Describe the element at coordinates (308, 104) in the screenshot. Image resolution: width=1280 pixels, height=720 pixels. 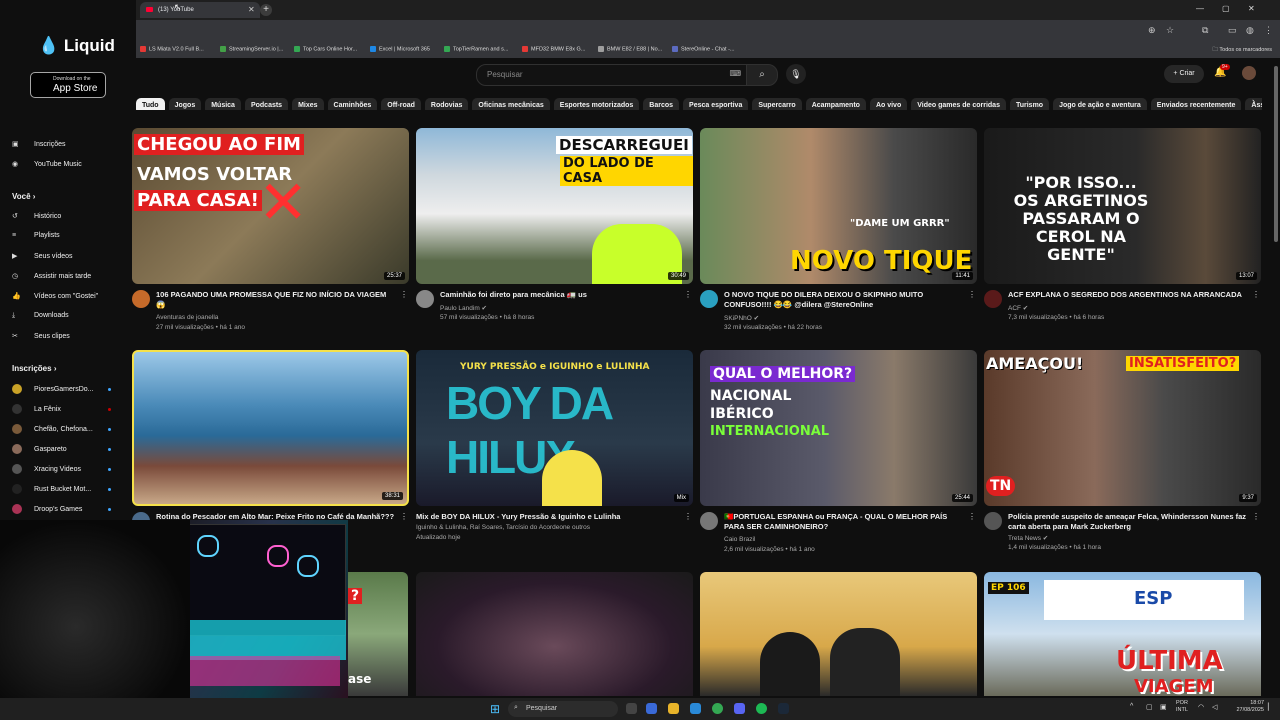
I see `chip: Mixes` at that location.